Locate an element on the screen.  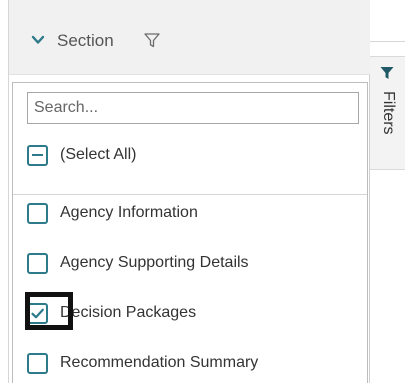
filter-filled-icon is located at coordinates (387, 73).